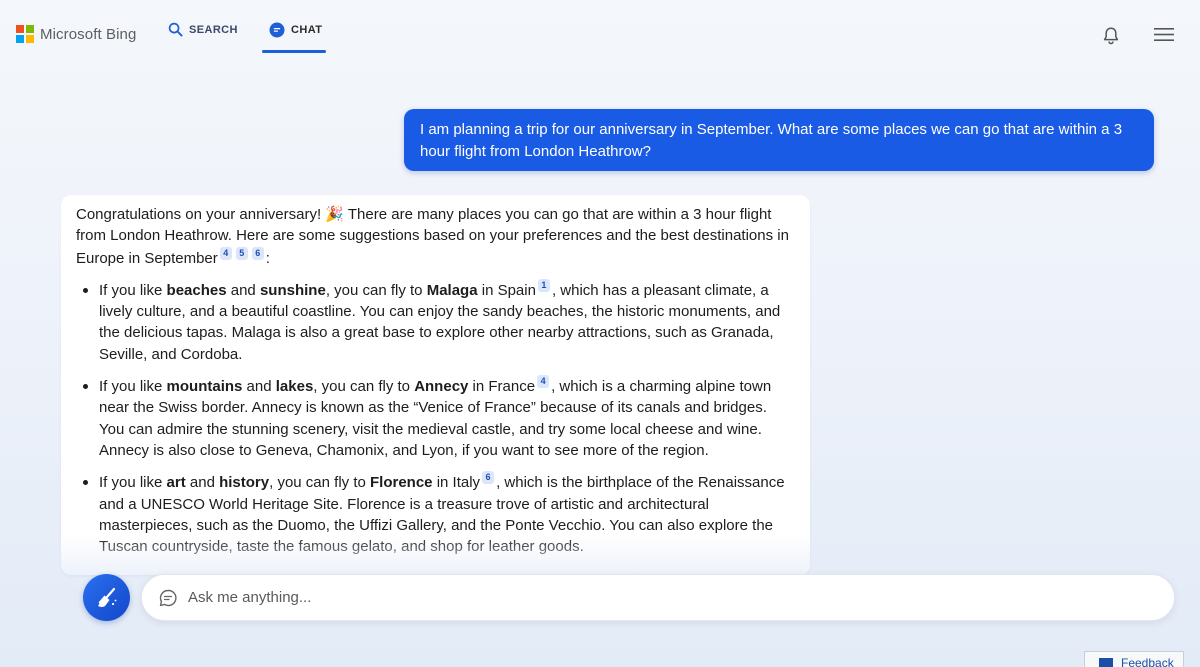  What do you see at coordinates (307, 30) in the screenshot?
I see `tab-chat-label: CHAT` at bounding box center [307, 30].